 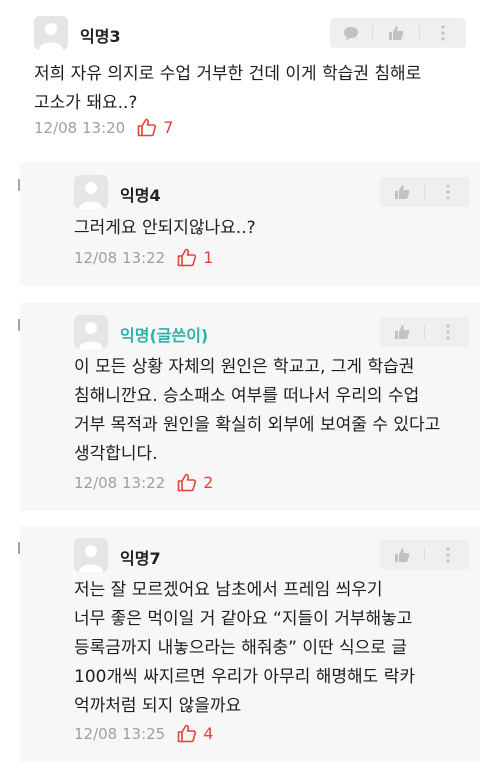 What do you see at coordinates (208, 257) in the screenshot?
I see `vote-count: 1` at bounding box center [208, 257].